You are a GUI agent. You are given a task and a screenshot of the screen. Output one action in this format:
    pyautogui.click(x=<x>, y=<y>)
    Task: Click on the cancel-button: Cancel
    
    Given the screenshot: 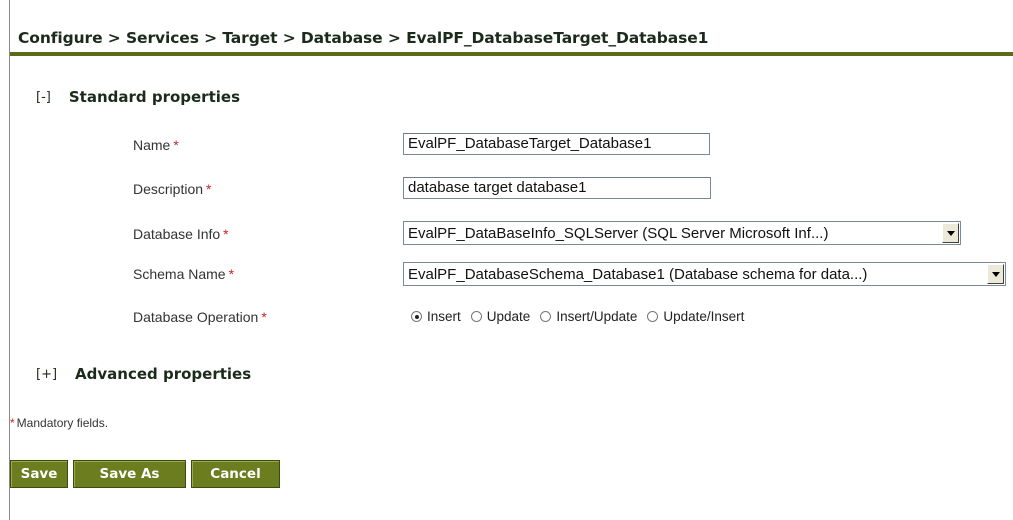 What is the action you would take?
    pyautogui.click(x=235, y=474)
    